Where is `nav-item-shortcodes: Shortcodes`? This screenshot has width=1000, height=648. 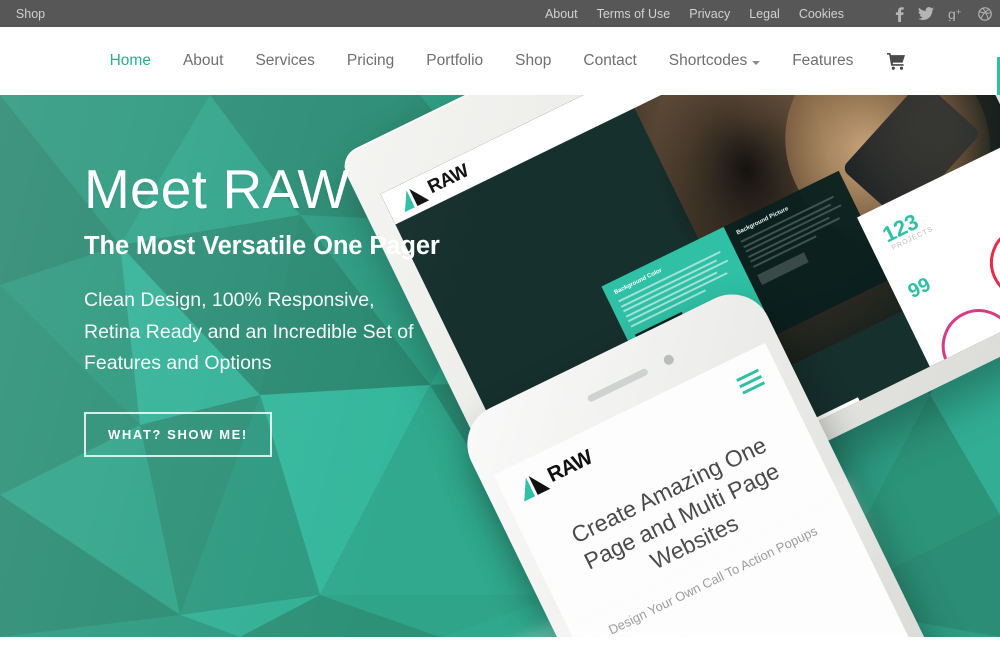 nav-item-shortcodes: Shortcodes is located at coordinates (714, 61).